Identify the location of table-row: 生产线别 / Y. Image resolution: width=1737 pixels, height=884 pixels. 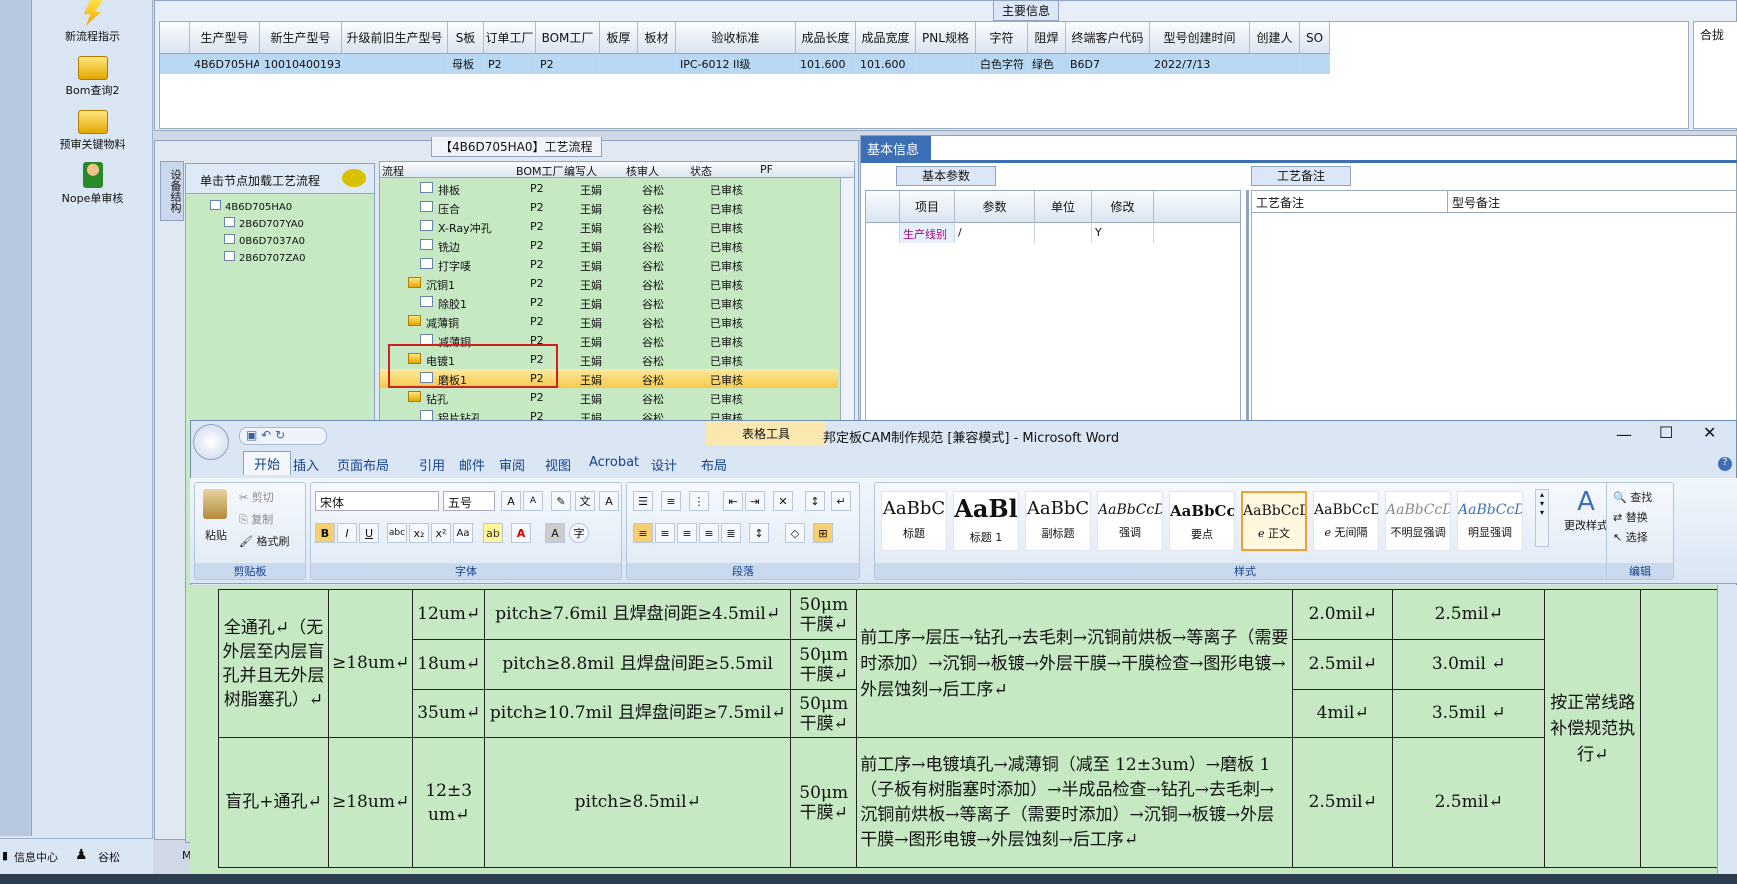
(1053, 233).